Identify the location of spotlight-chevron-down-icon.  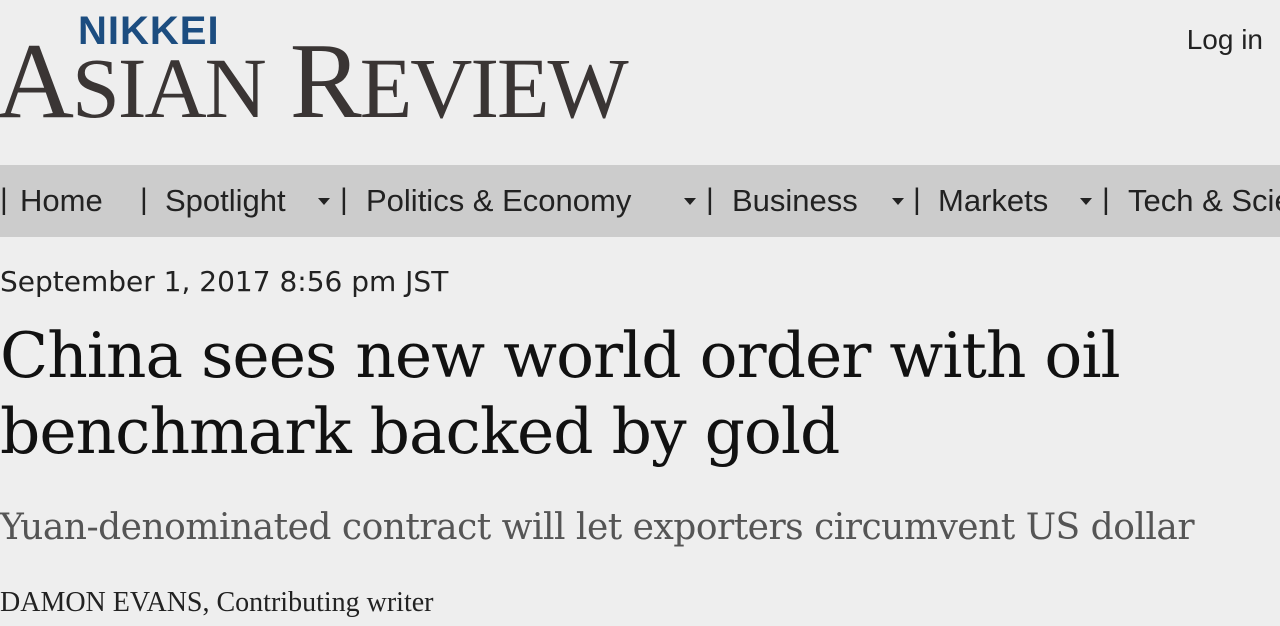
(324, 201).